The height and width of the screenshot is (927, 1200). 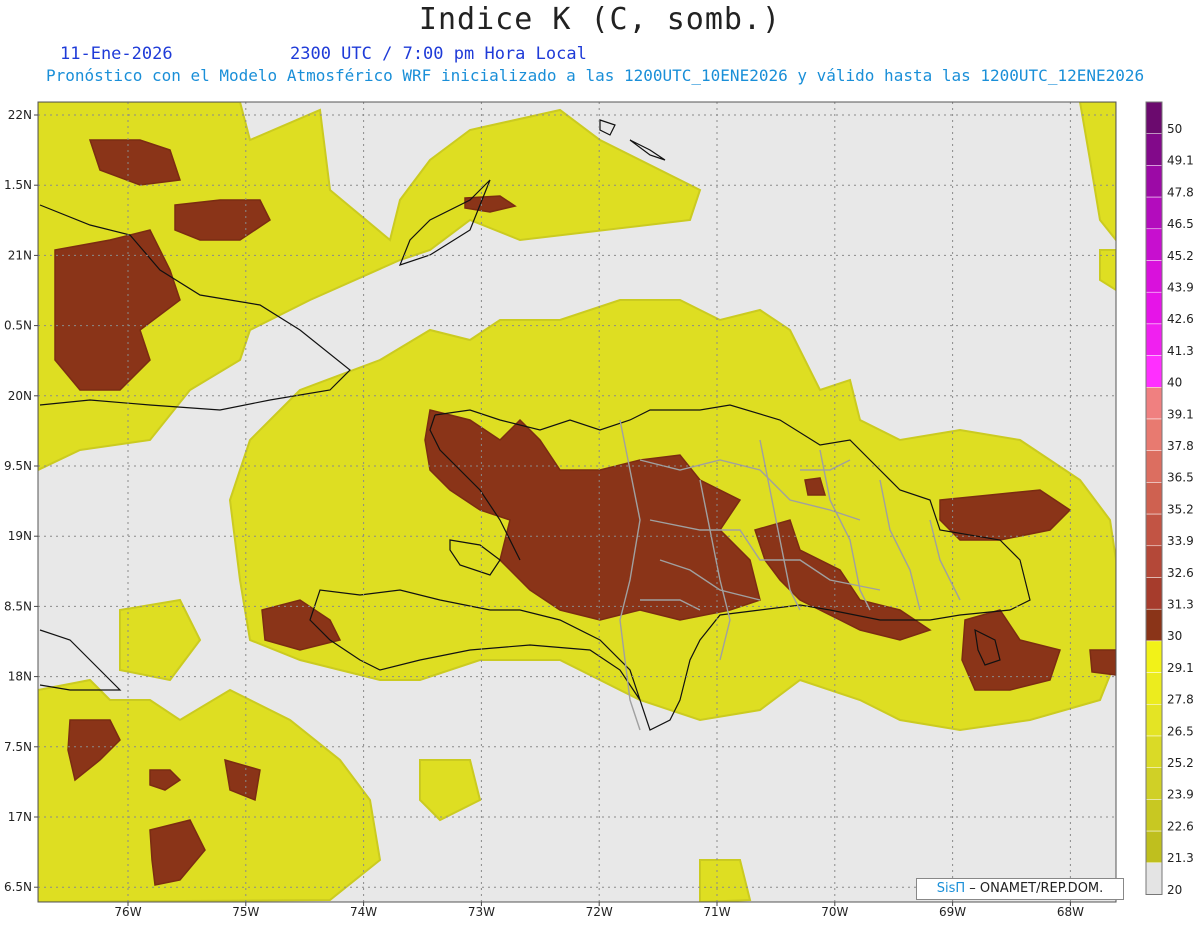 I want to click on legend-label: 33.9, so click(x=1180, y=541).